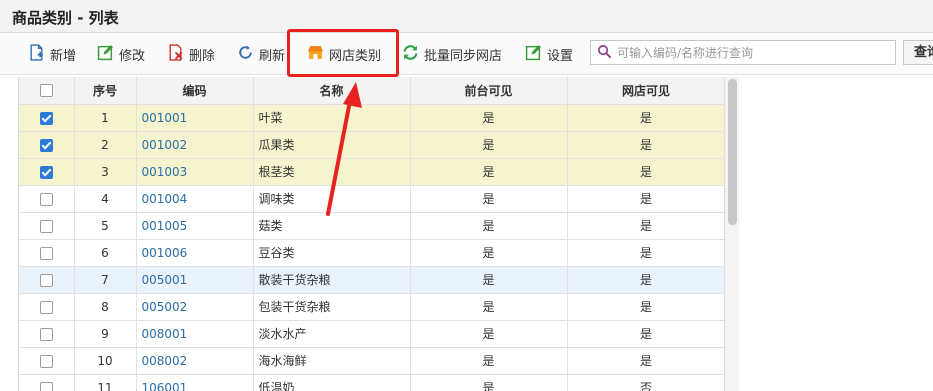  What do you see at coordinates (466, 16) in the screenshot?
I see `title-bar: 商品类别 - 列表` at bounding box center [466, 16].